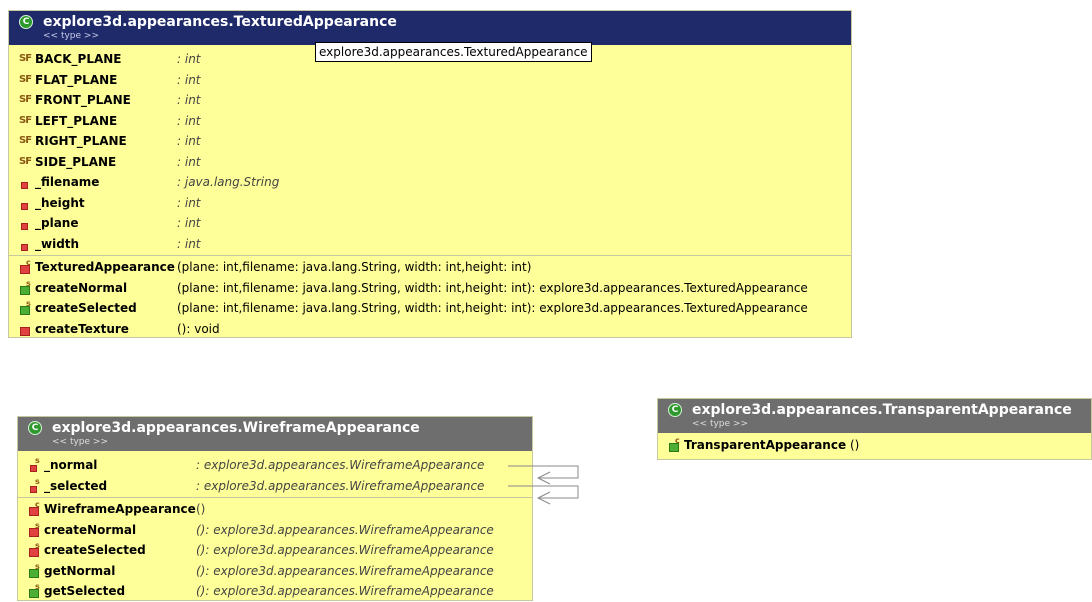 The height and width of the screenshot is (602, 1092). I want to click on field-row: SF SIDE_PLANE : int, so click(430, 162).